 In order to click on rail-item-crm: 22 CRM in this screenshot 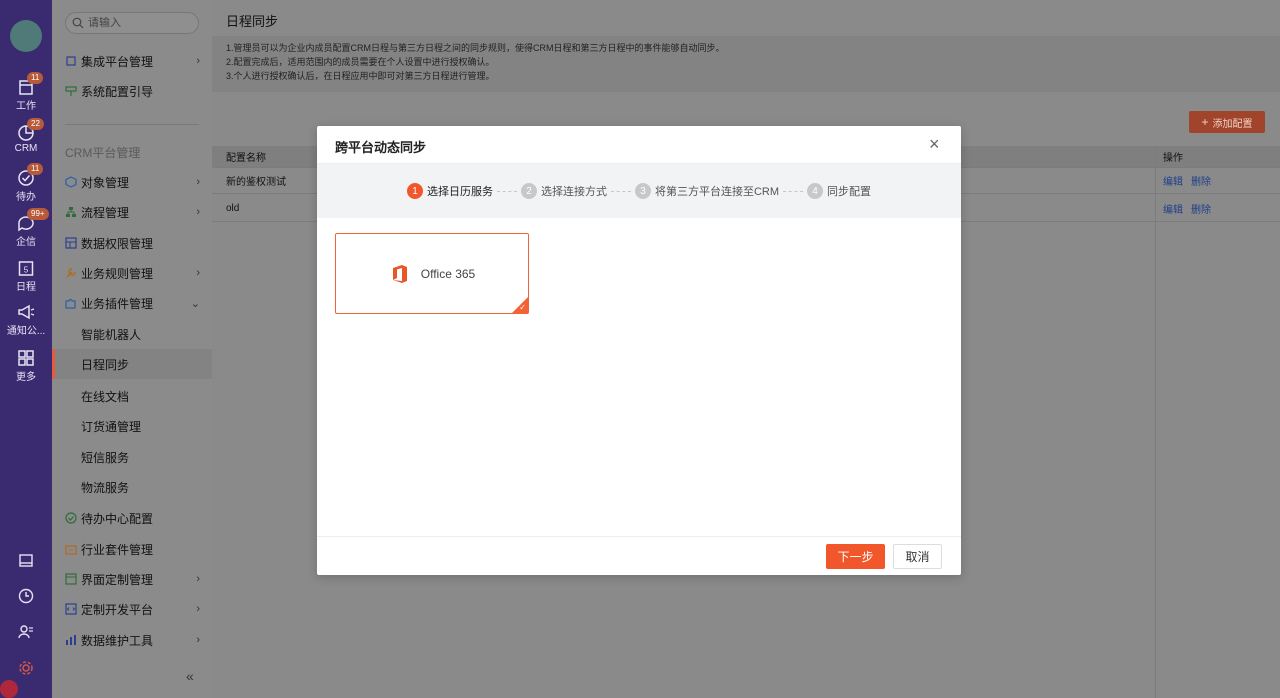, I will do `click(26, 136)`.